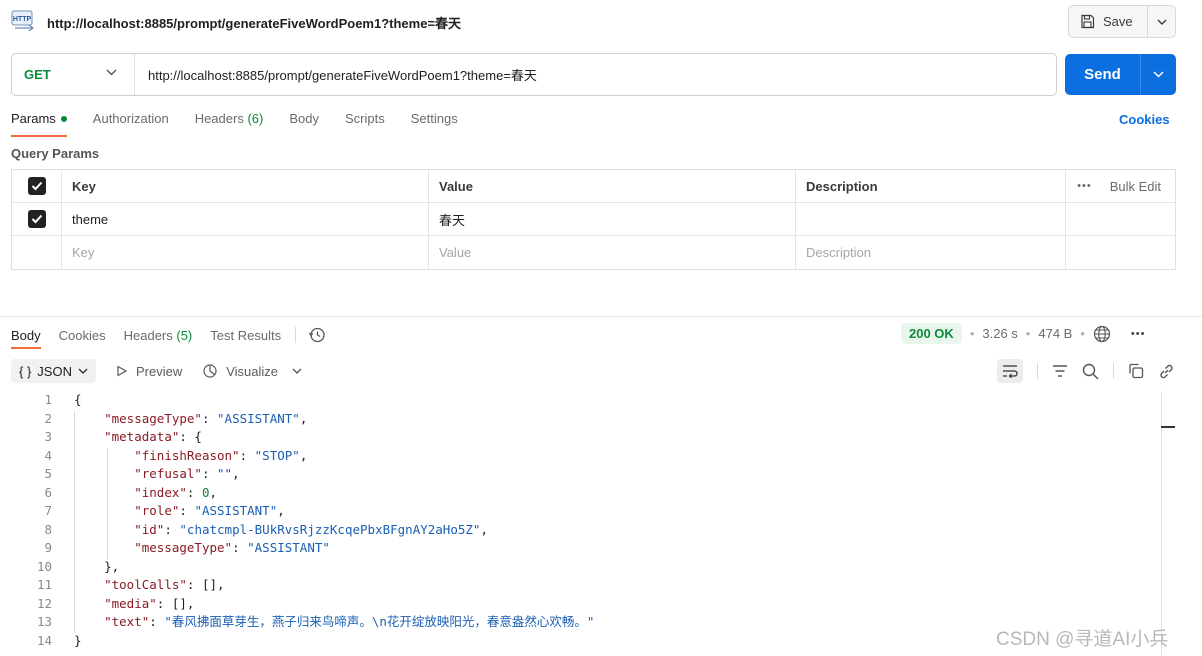 The width and height of the screenshot is (1202, 656). What do you see at coordinates (1055, 333) in the screenshot?
I see `response-size: 474 B` at bounding box center [1055, 333].